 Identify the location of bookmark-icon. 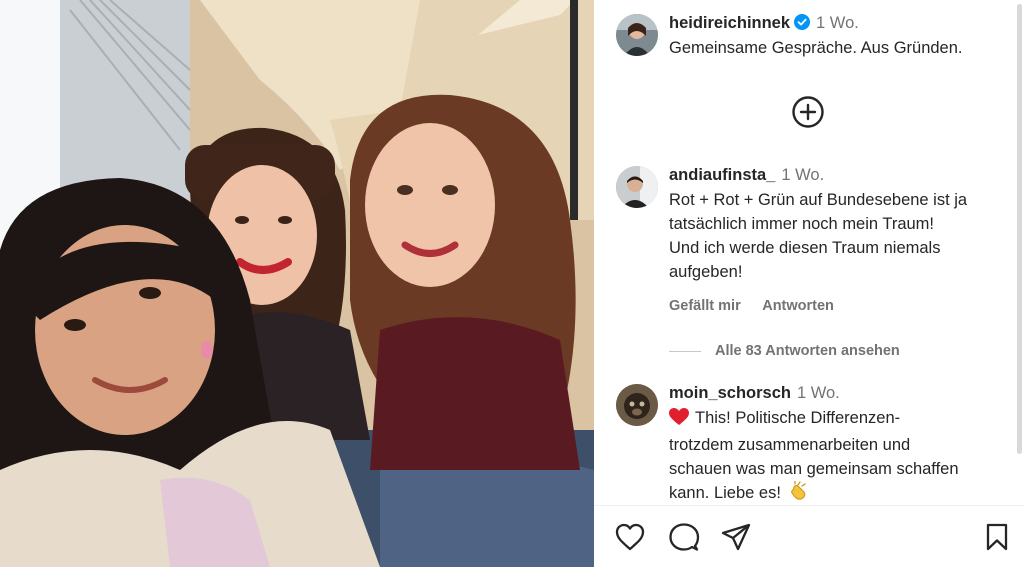
(997, 539).